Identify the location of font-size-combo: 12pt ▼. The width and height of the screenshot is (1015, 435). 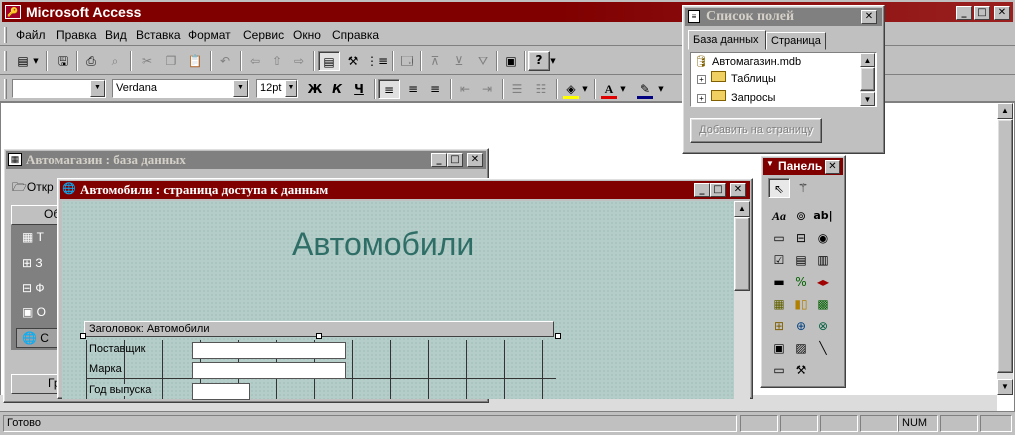
(277, 88).